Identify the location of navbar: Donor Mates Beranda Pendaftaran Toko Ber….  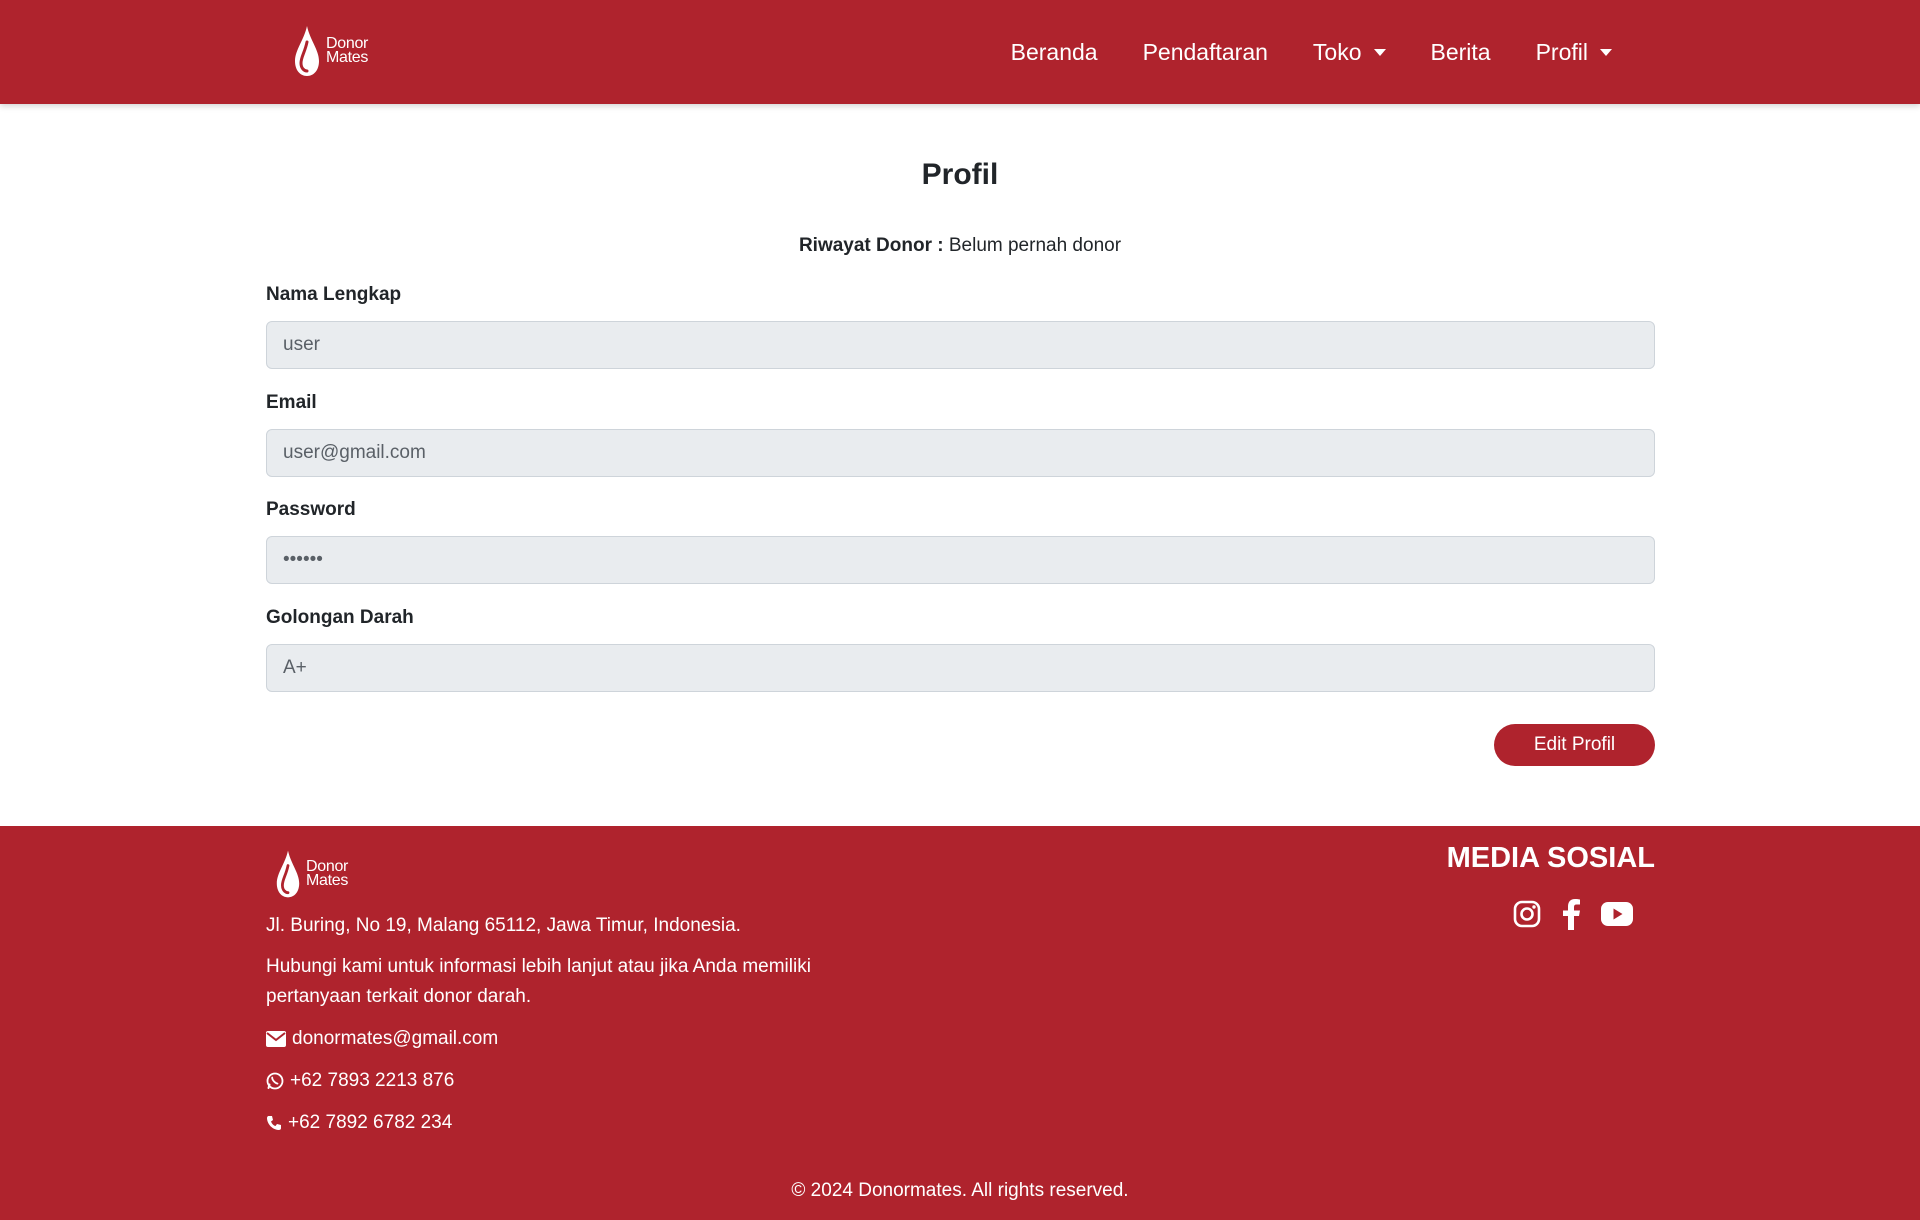
(960, 52).